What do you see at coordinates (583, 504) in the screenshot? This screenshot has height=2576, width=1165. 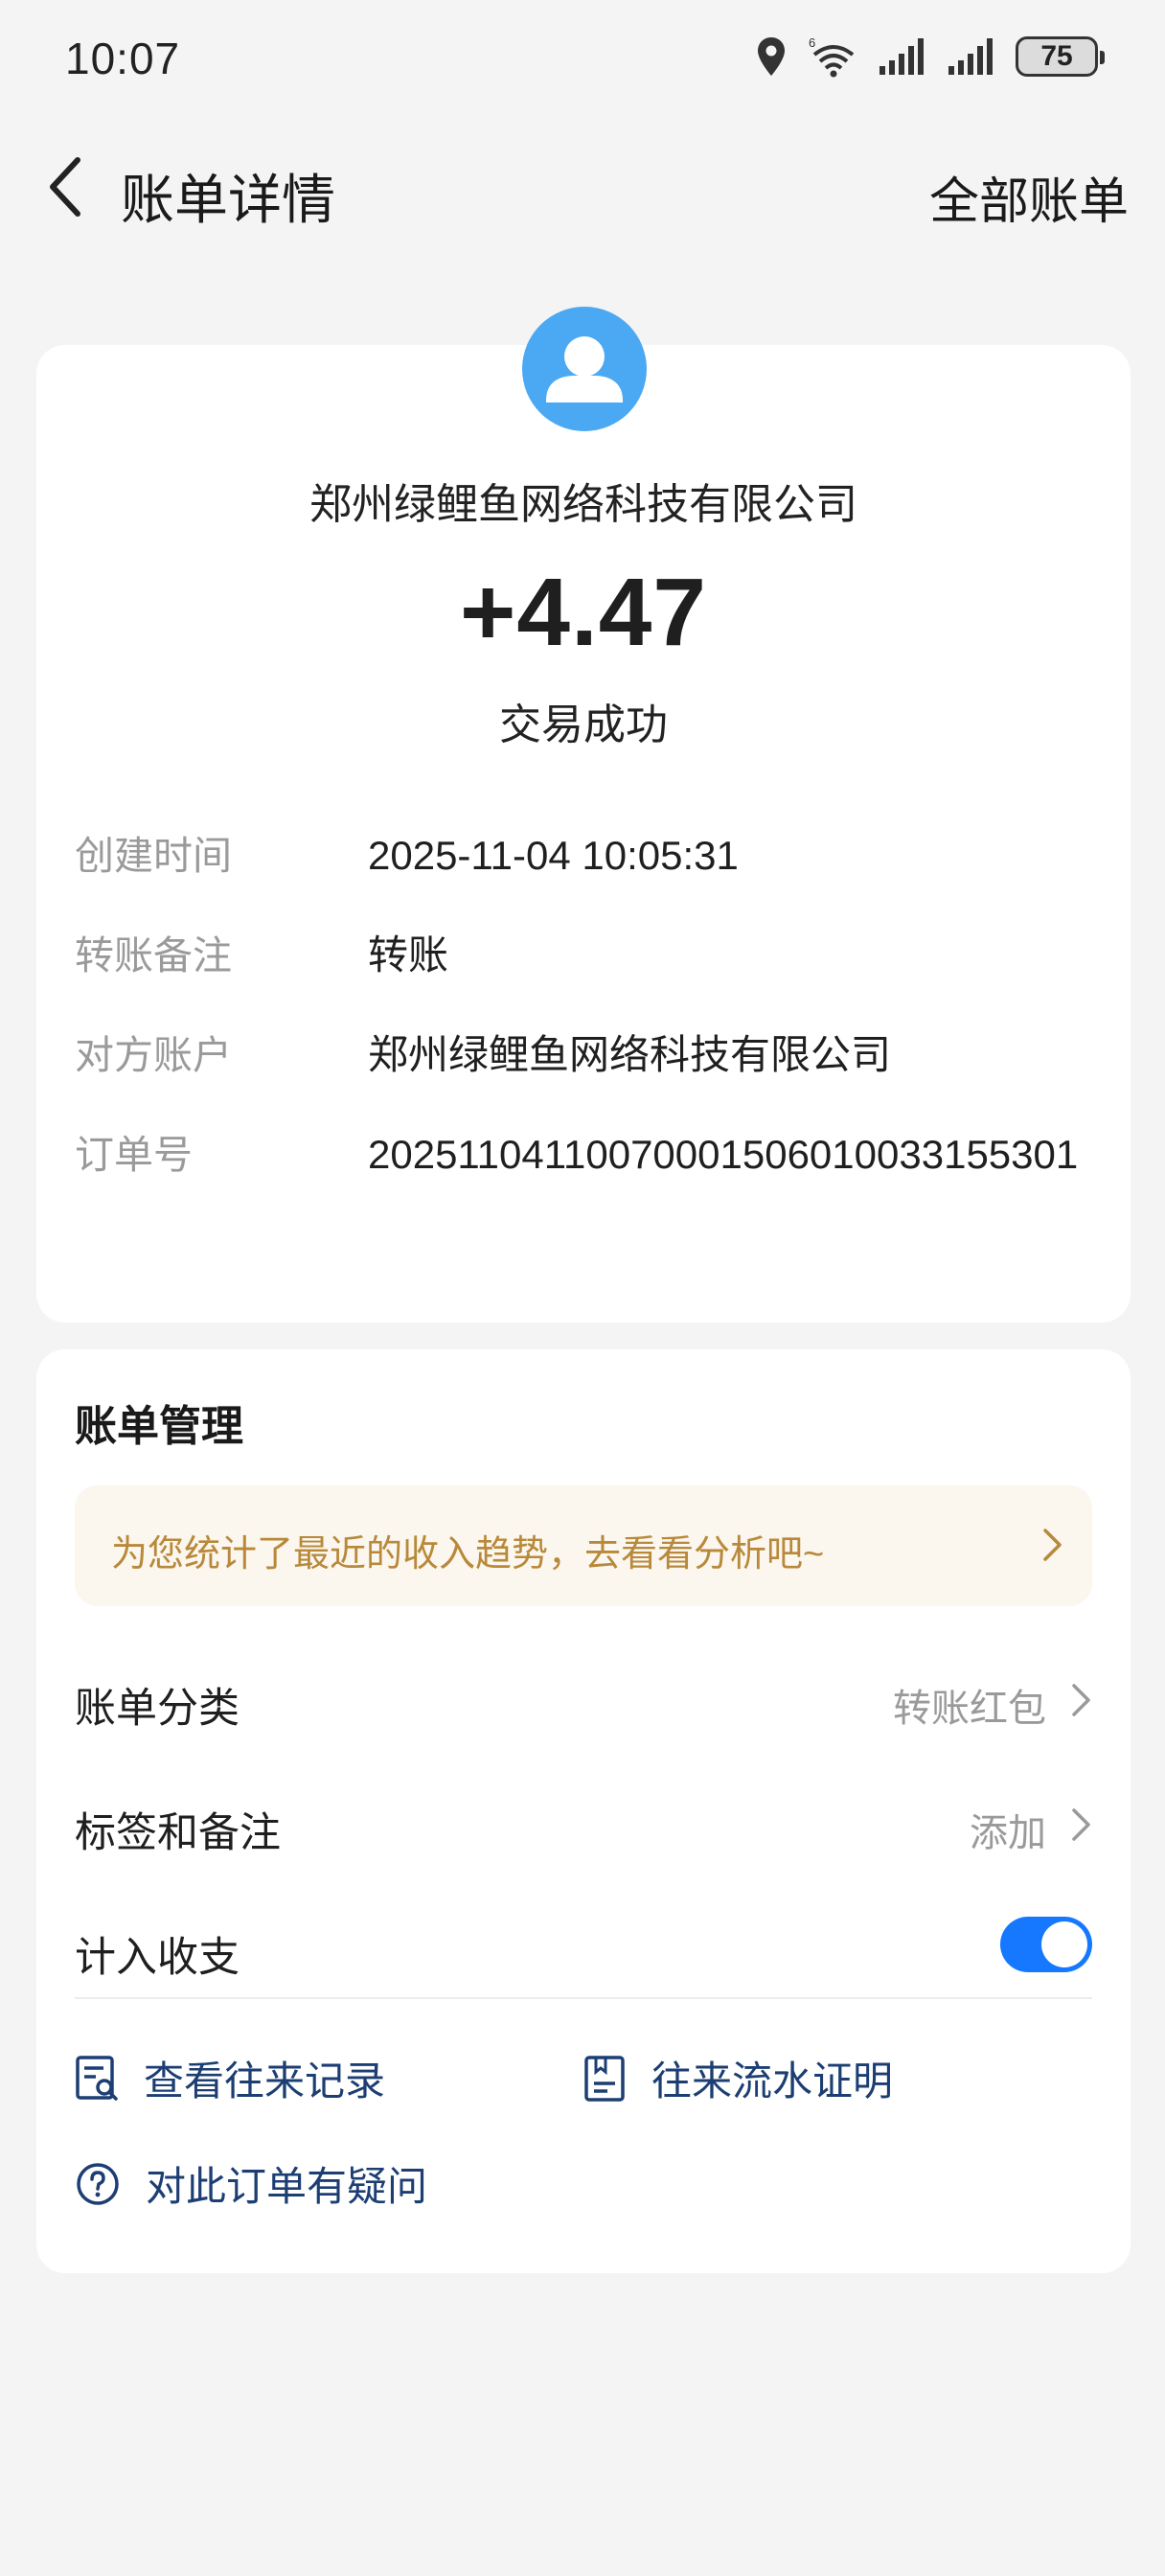 I see `merchant-name: 郑州绿鲤鱼网络科技有限公司` at bounding box center [583, 504].